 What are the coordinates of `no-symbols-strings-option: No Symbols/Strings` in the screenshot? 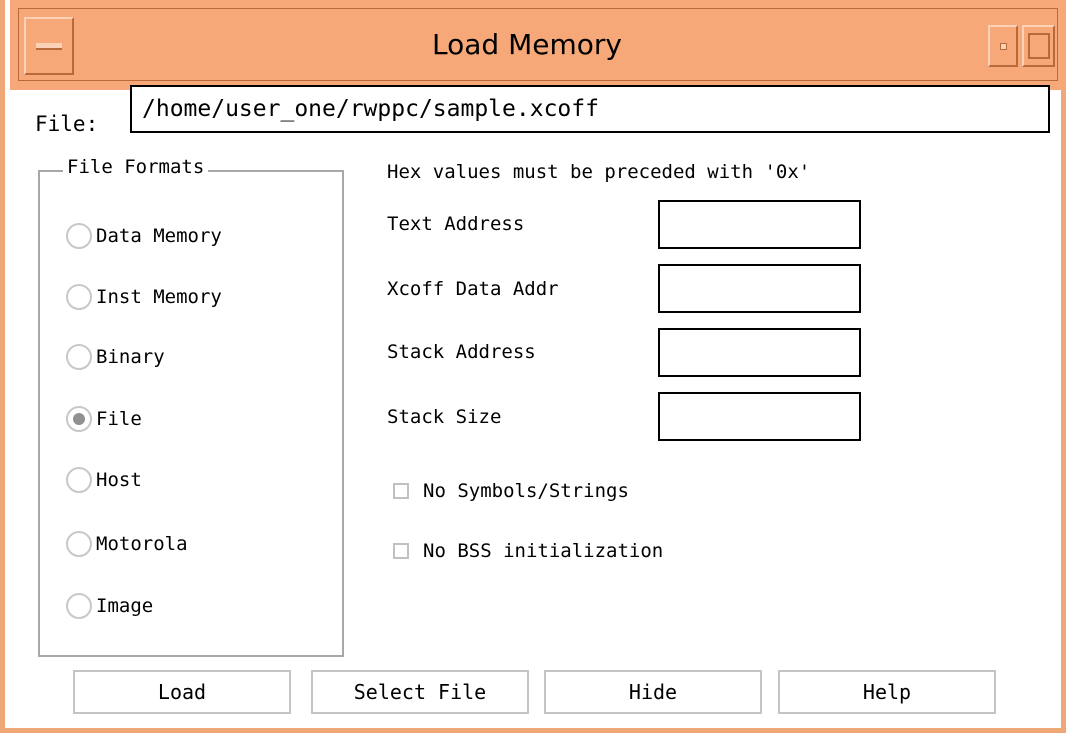 It's located at (511, 491).